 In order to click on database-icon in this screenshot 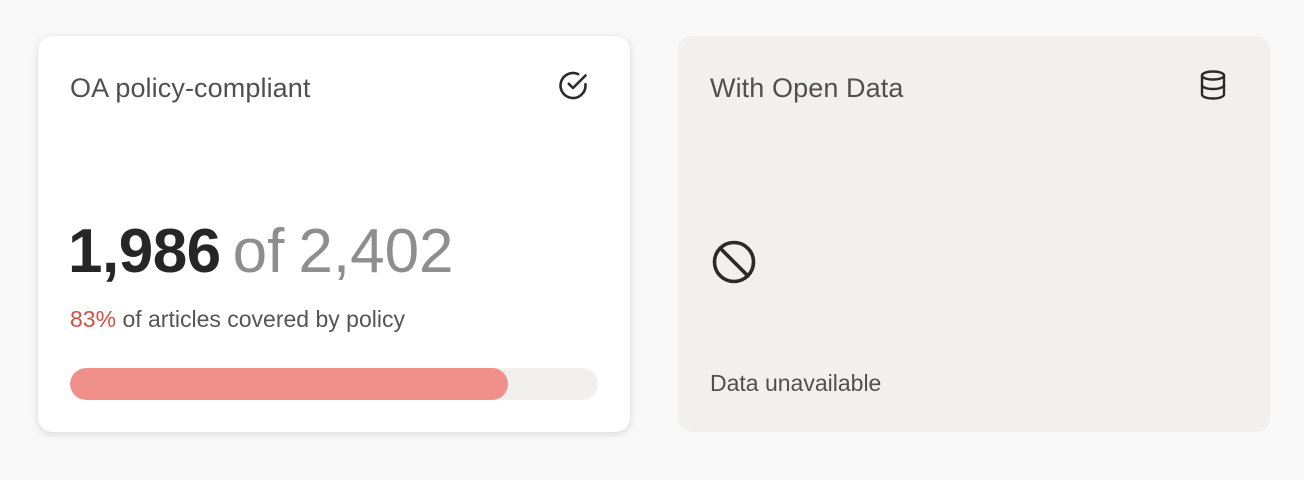, I will do `click(1213, 85)`.